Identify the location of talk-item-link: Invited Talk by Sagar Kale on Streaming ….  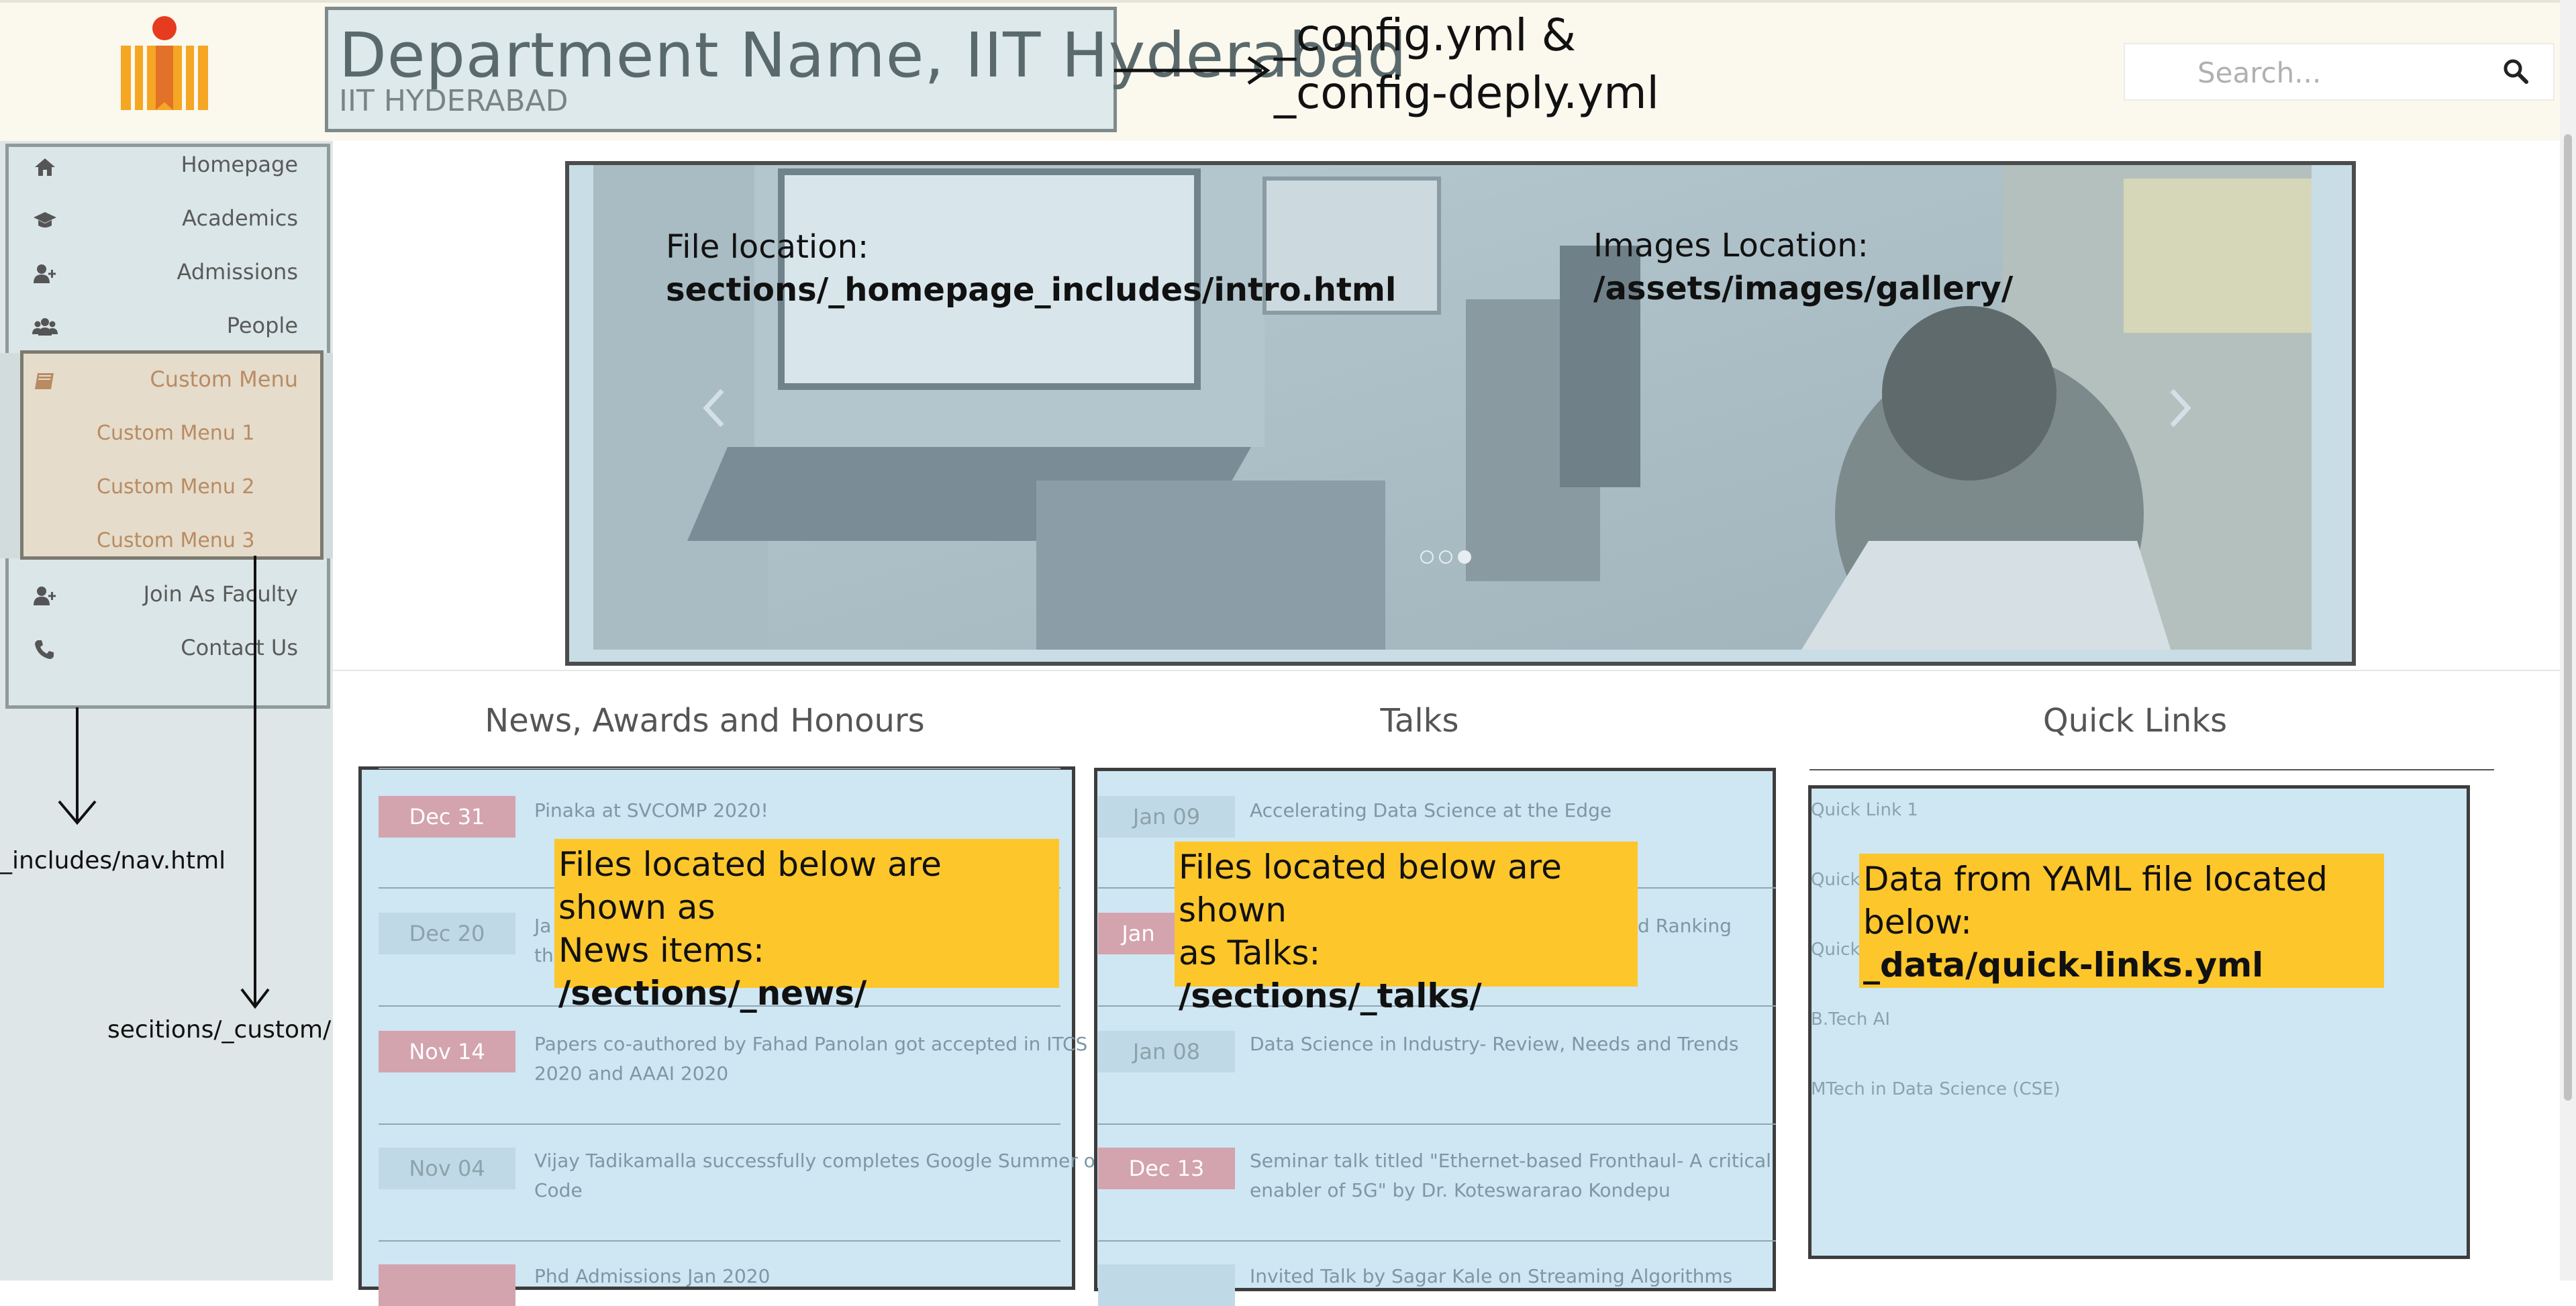
(1491, 1276).